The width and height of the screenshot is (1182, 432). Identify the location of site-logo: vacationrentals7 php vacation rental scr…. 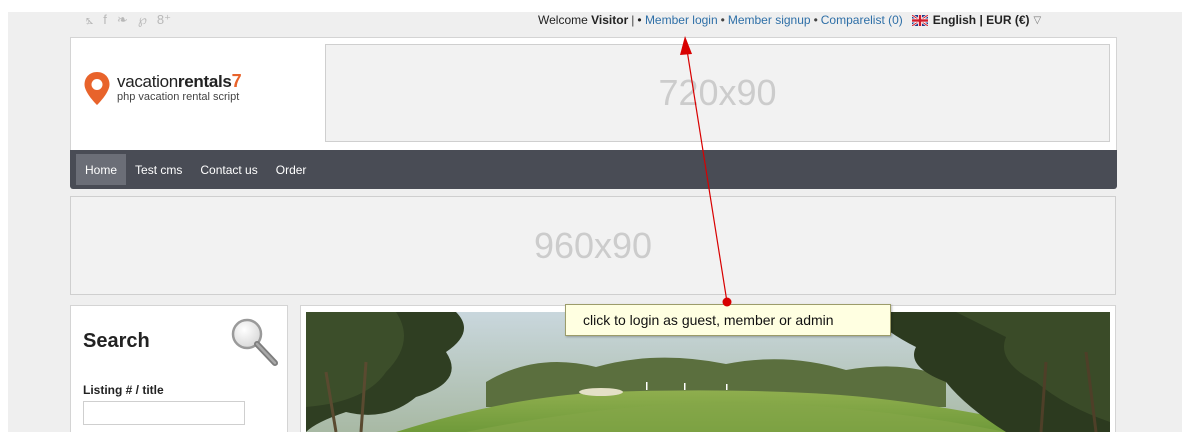
(162, 89).